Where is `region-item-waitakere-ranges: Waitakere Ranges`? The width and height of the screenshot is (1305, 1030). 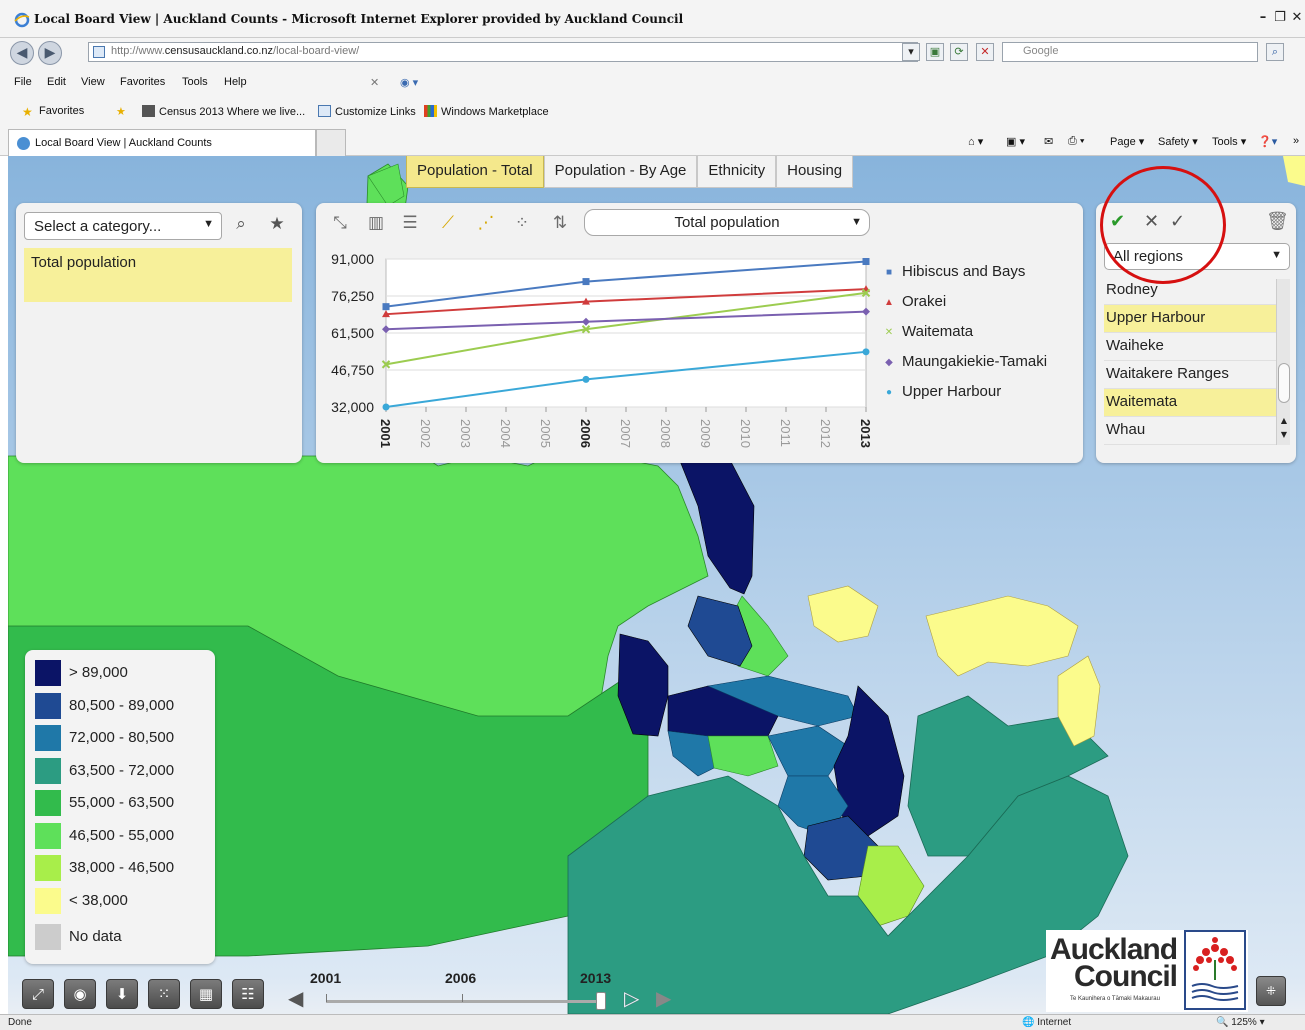 region-item-waitakere-ranges: Waitakere Ranges is located at coordinates (1190, 375).